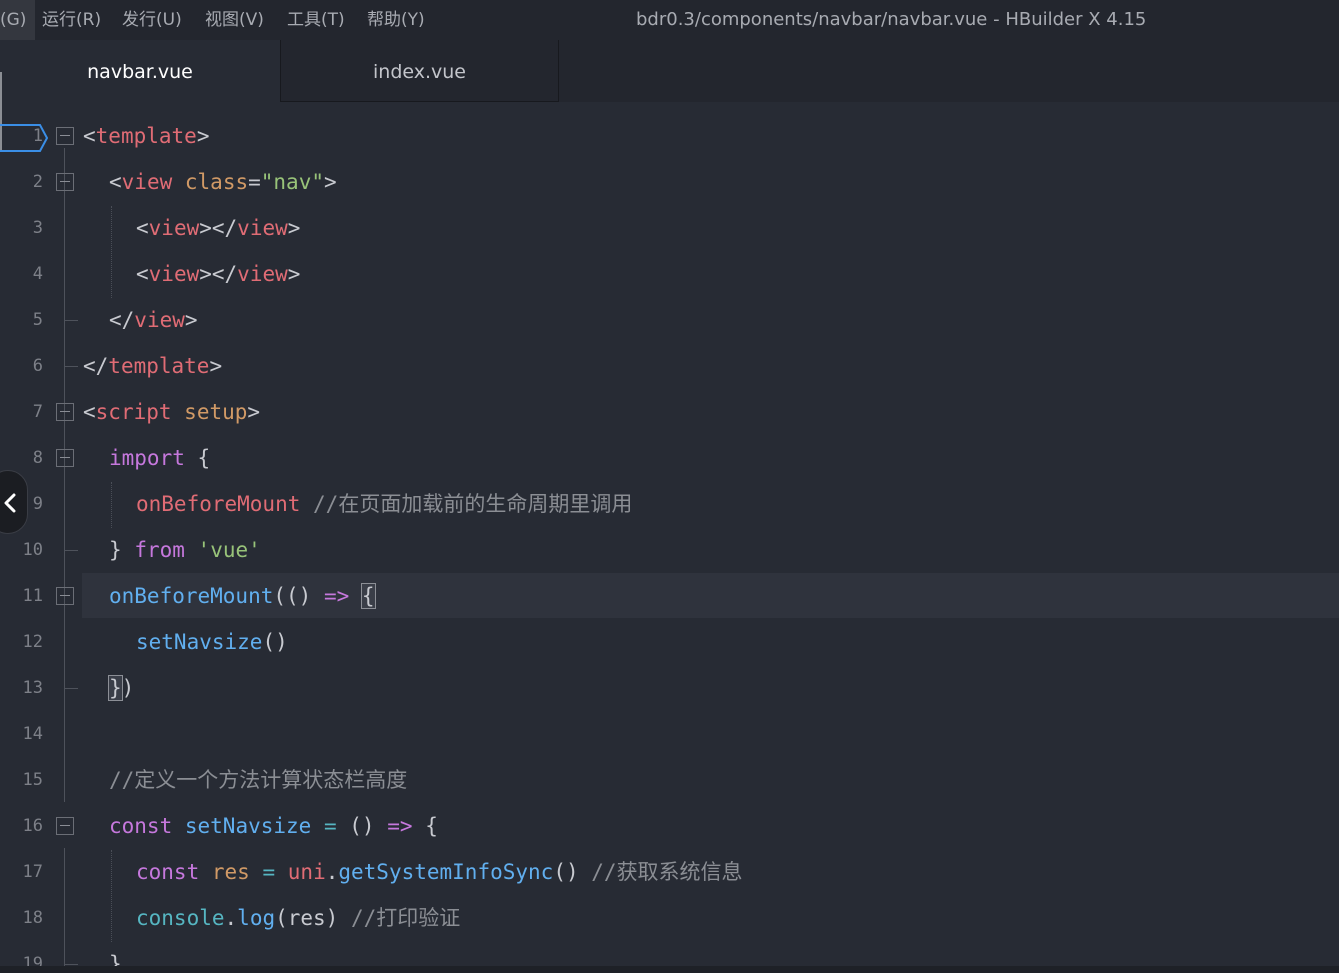 The image size is (1339, 973). Describe the element at coordinates (71, 20) in the screenshot. I see `menu-item-run: 运行(R)` at that location.